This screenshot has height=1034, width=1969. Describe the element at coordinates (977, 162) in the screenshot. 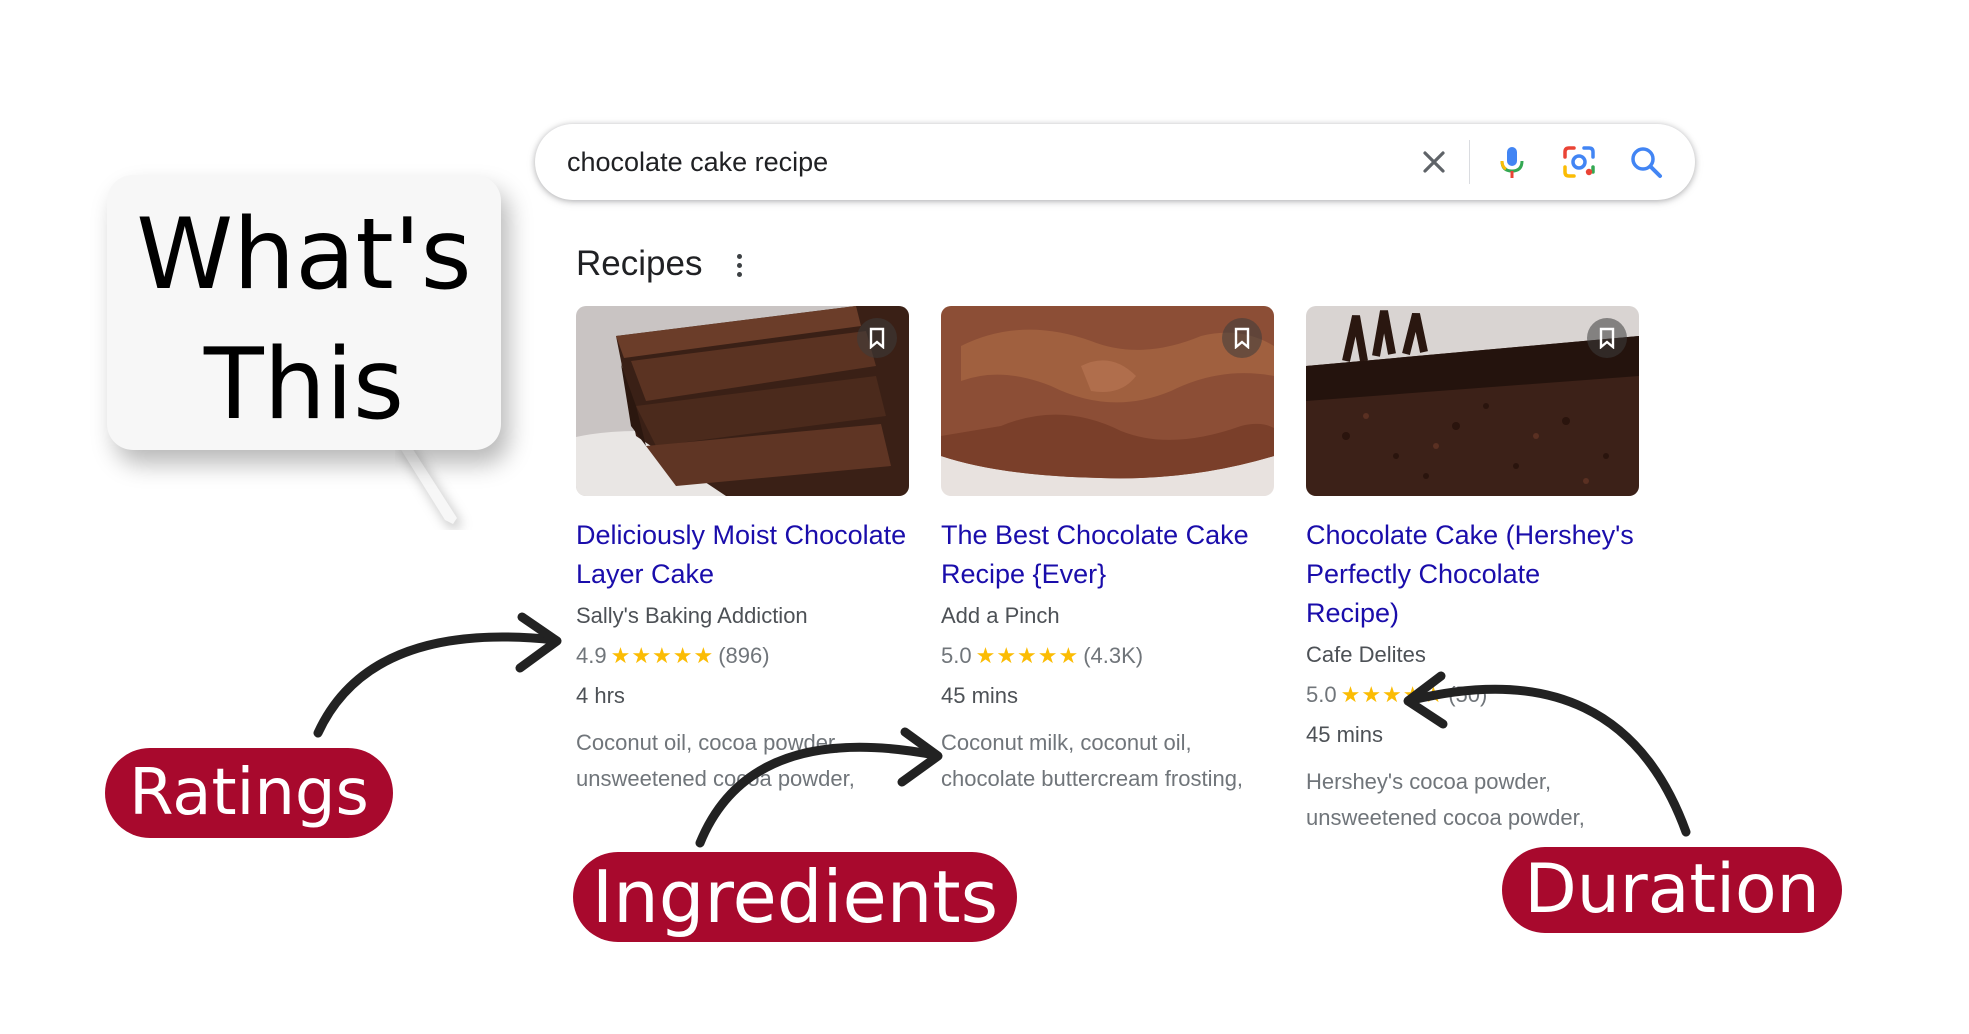

I see `search-input` at that location.